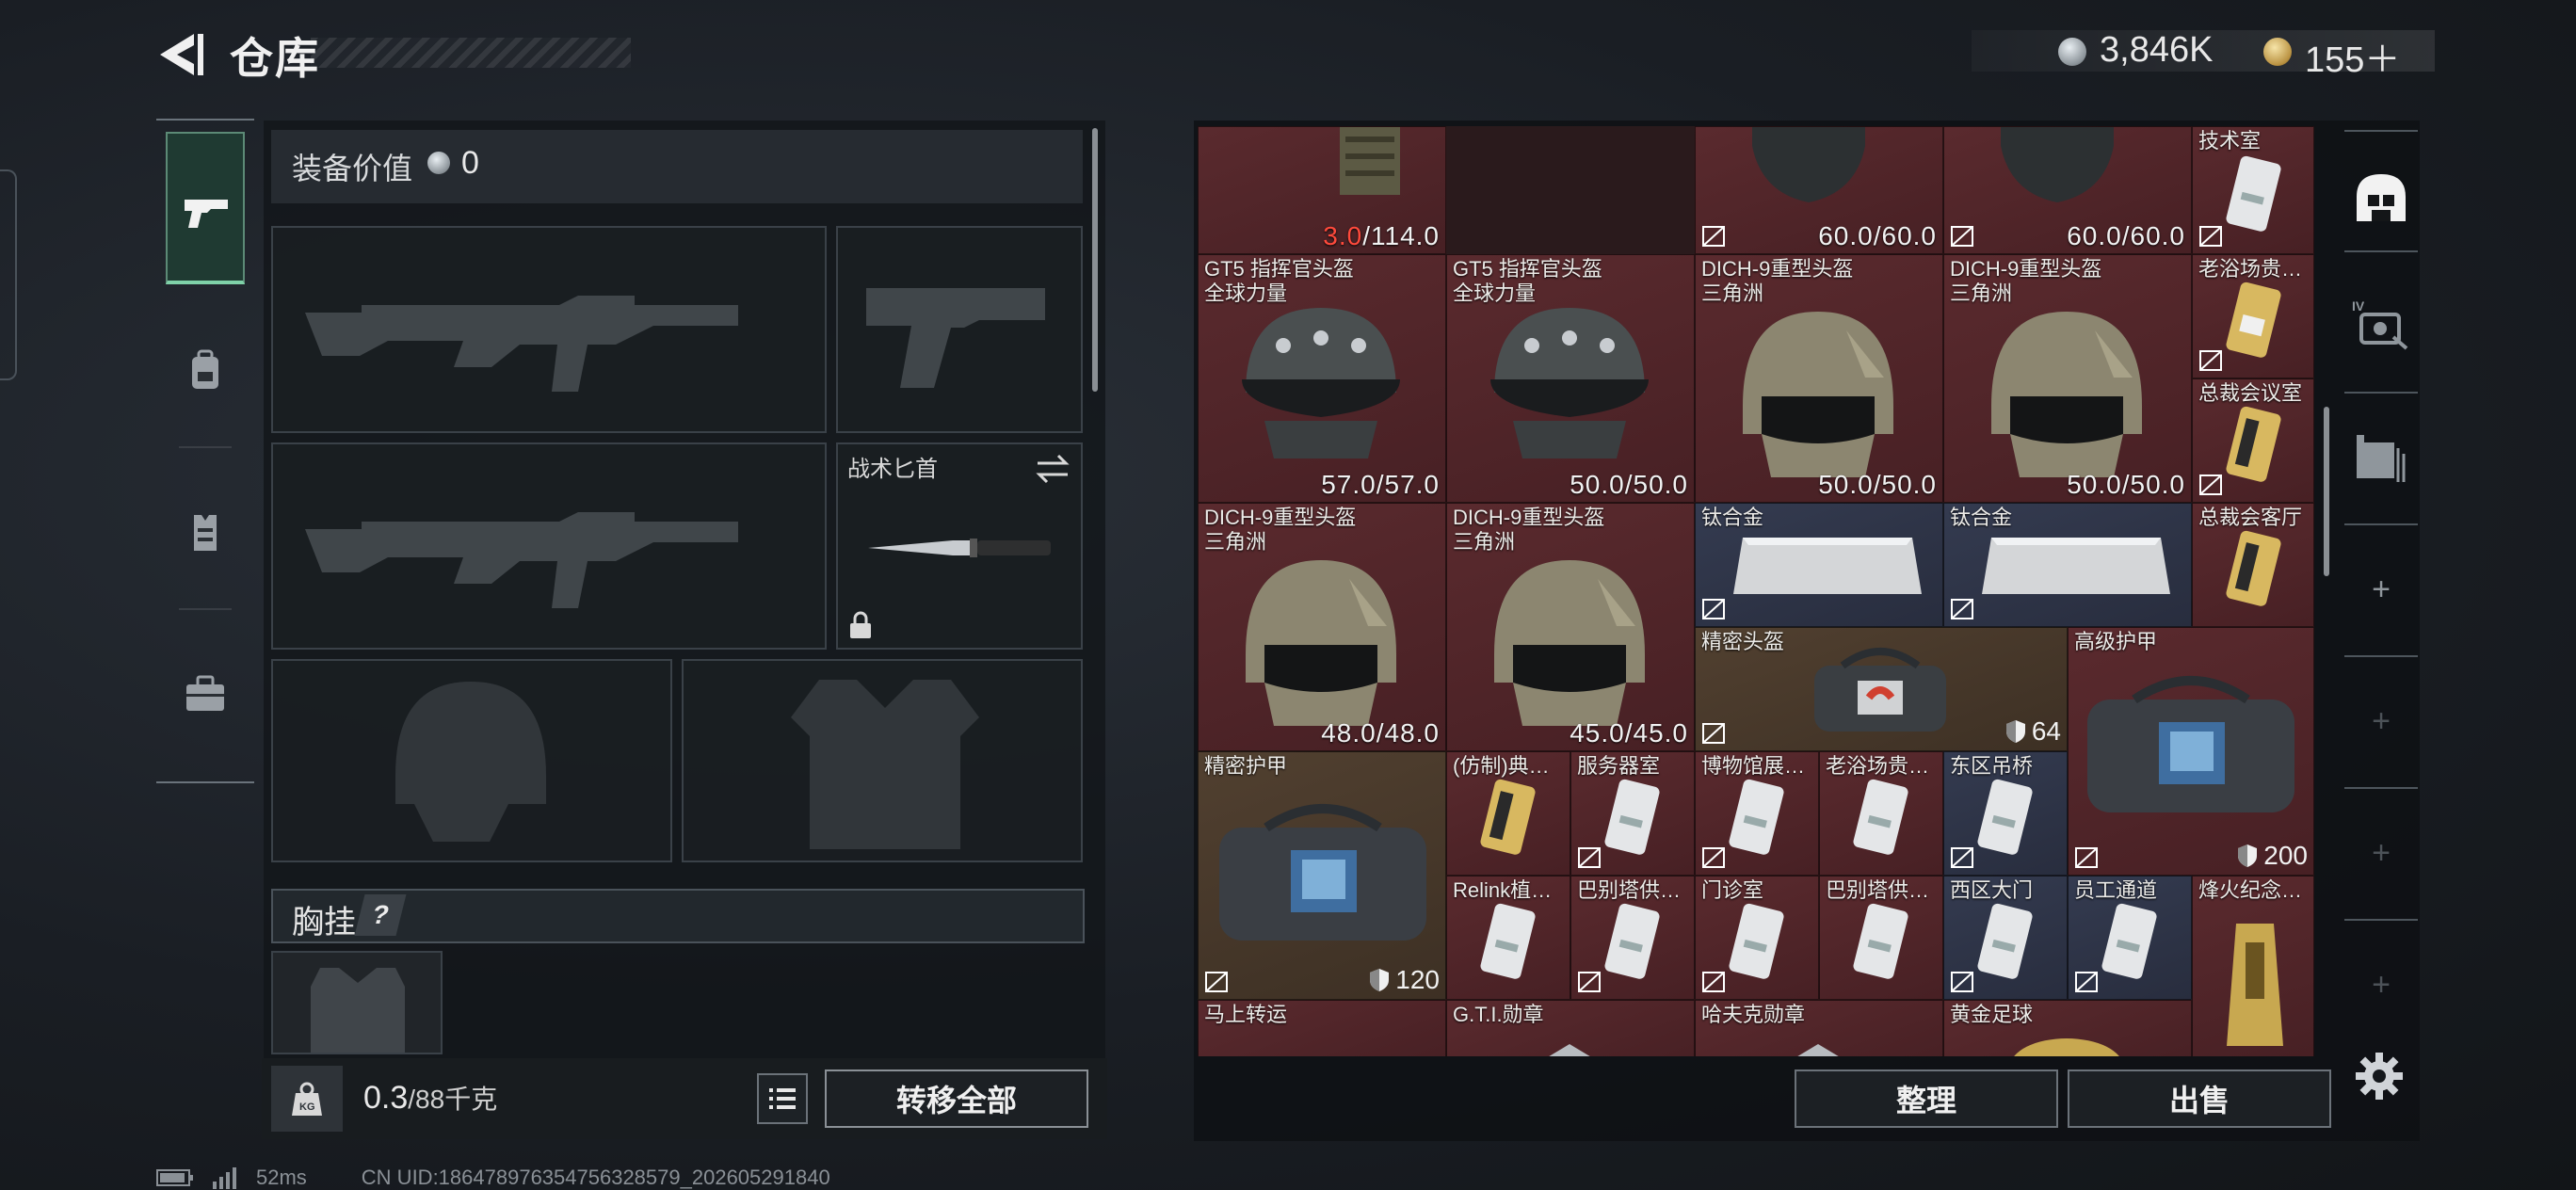 This screenshot has width=2576, height=1190. What do you see at coordinates (8, 274) in the screenshot?
I see `side-drawer-handle` at bounding box center [8, 274].